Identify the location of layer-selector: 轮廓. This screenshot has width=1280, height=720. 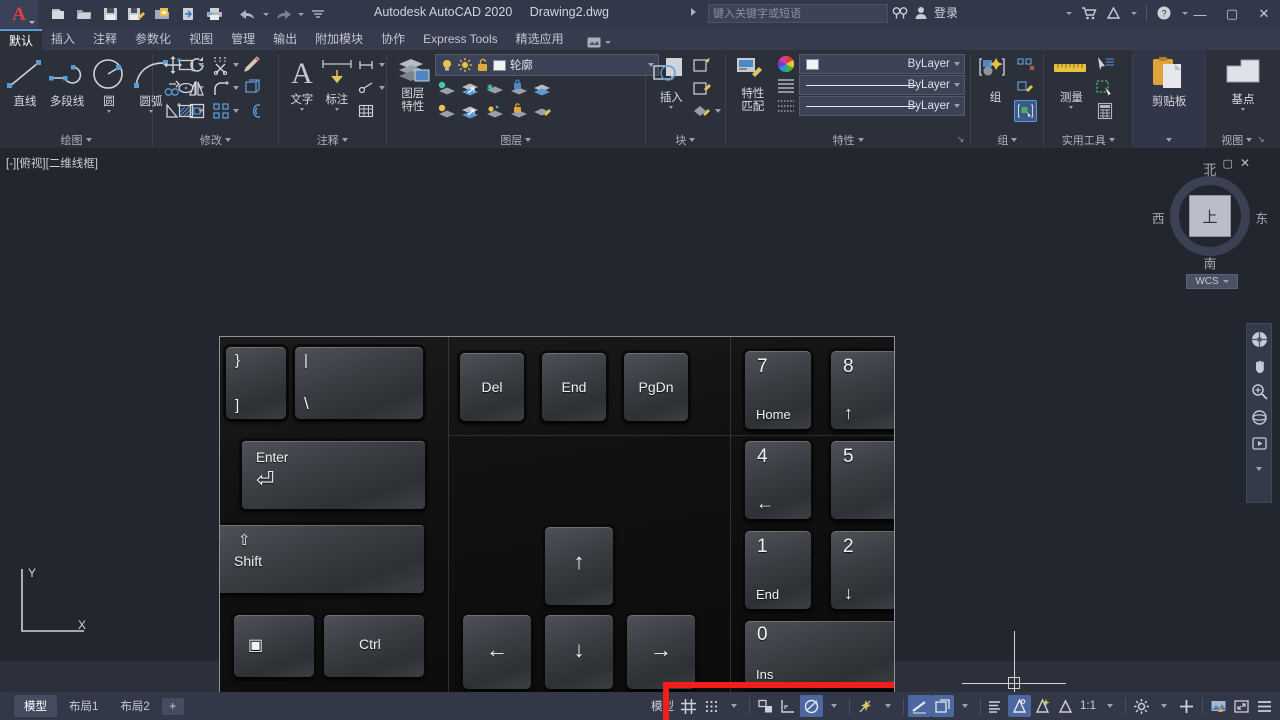
(546, 65).